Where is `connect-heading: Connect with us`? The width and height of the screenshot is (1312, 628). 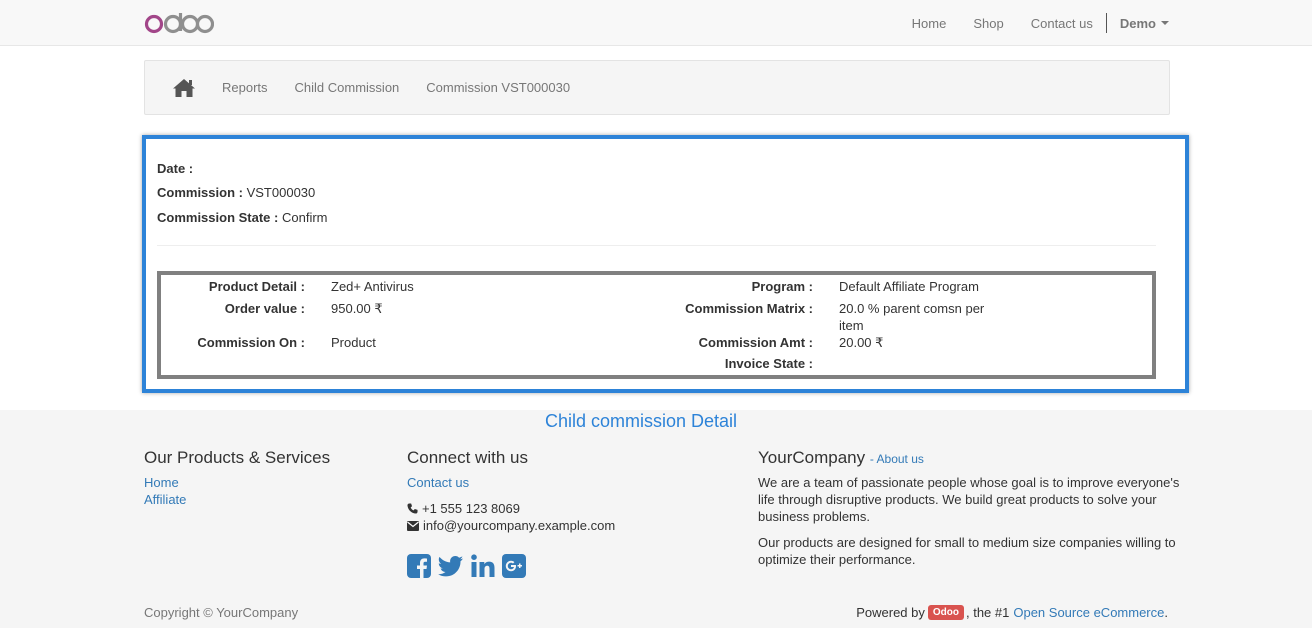
connect-heading: Connect with us is located at coordinates (467, 457).